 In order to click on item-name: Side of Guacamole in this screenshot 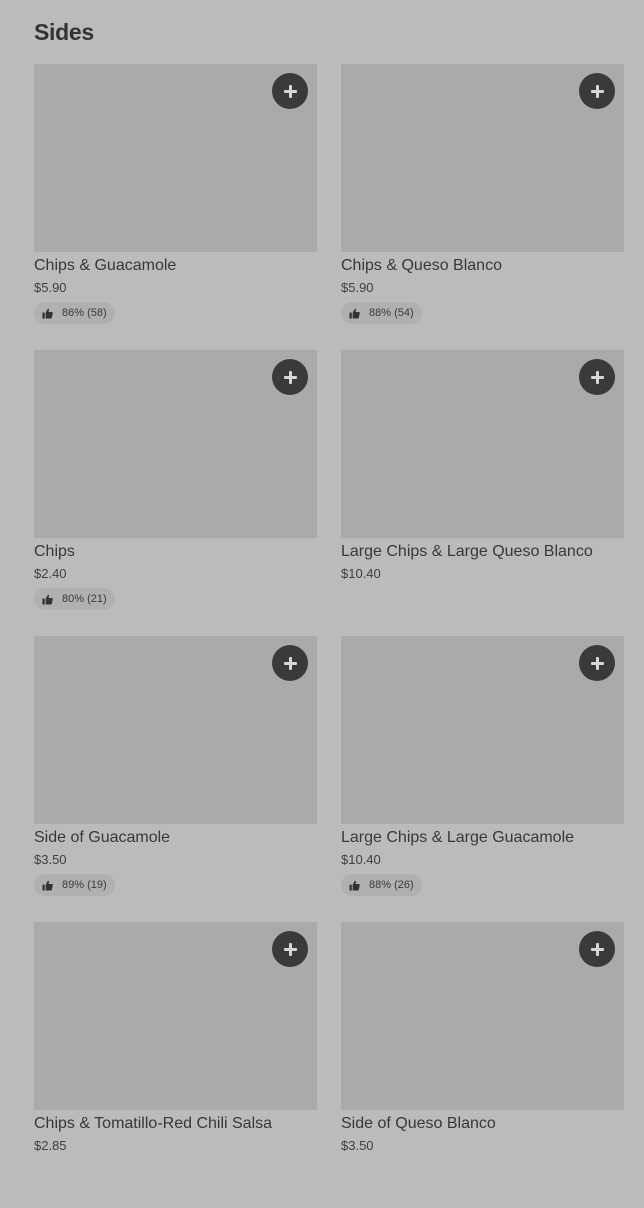, I will do `click(175, 836)`.